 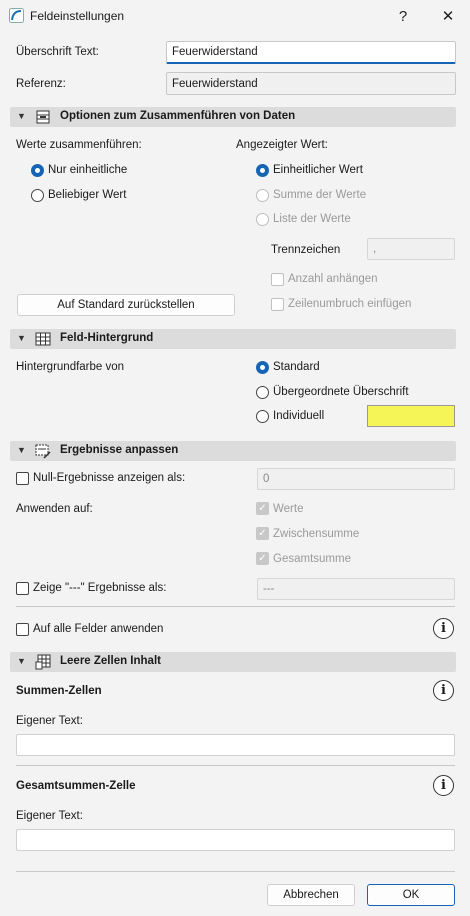 I want to click on section-field-background: ▼ Feld-Hintergrund, so click(x=233, y=339).